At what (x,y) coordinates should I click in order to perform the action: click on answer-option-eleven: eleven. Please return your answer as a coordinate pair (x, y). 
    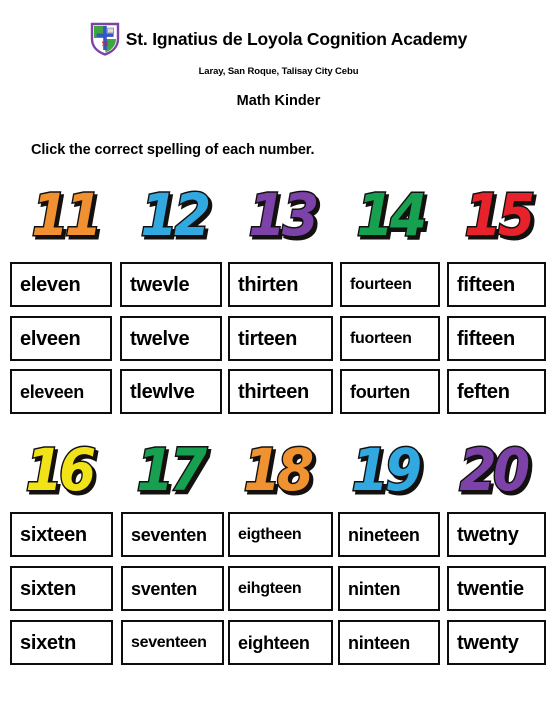
    Looking at the image, I should click on (61, 284).